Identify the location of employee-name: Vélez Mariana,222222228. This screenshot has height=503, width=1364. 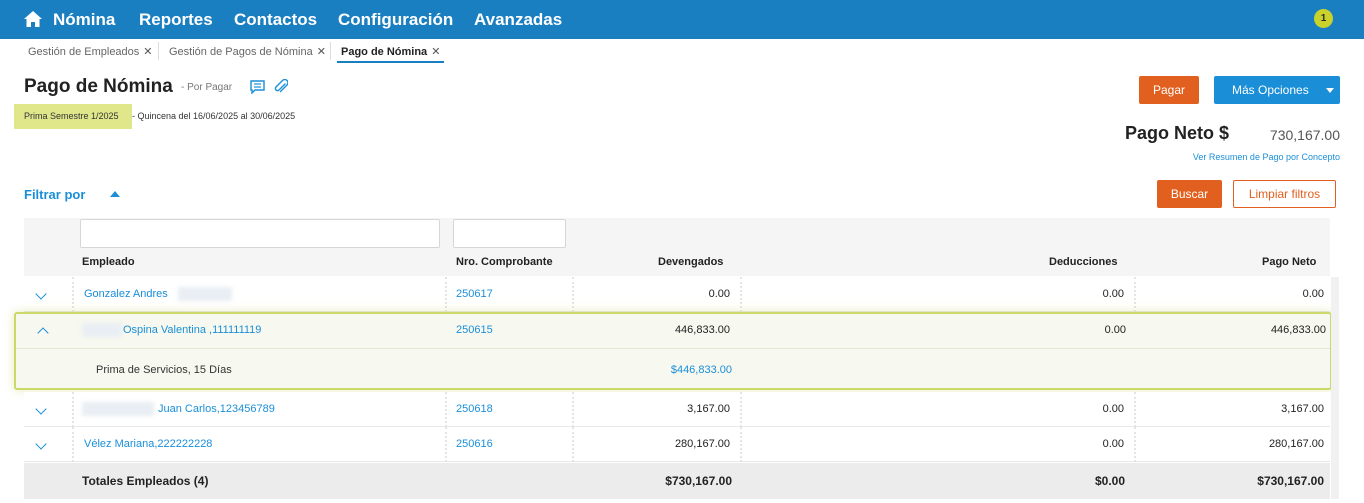
(148, 444).